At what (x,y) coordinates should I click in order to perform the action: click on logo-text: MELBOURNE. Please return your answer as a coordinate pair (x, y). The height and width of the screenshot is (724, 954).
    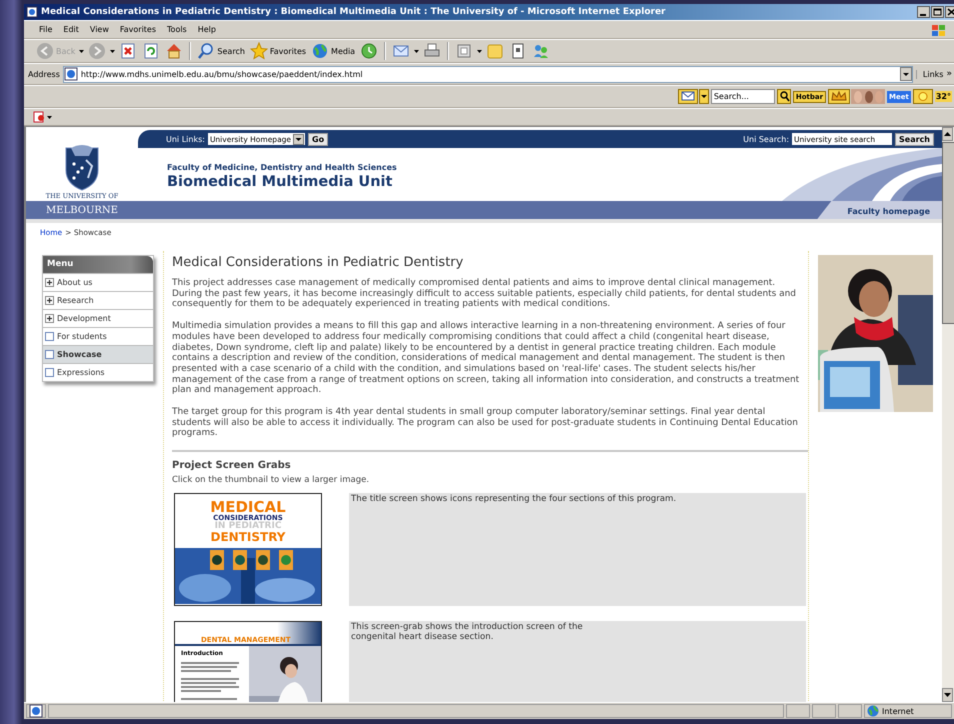
    Looking at the image, I should click on (82, 210).